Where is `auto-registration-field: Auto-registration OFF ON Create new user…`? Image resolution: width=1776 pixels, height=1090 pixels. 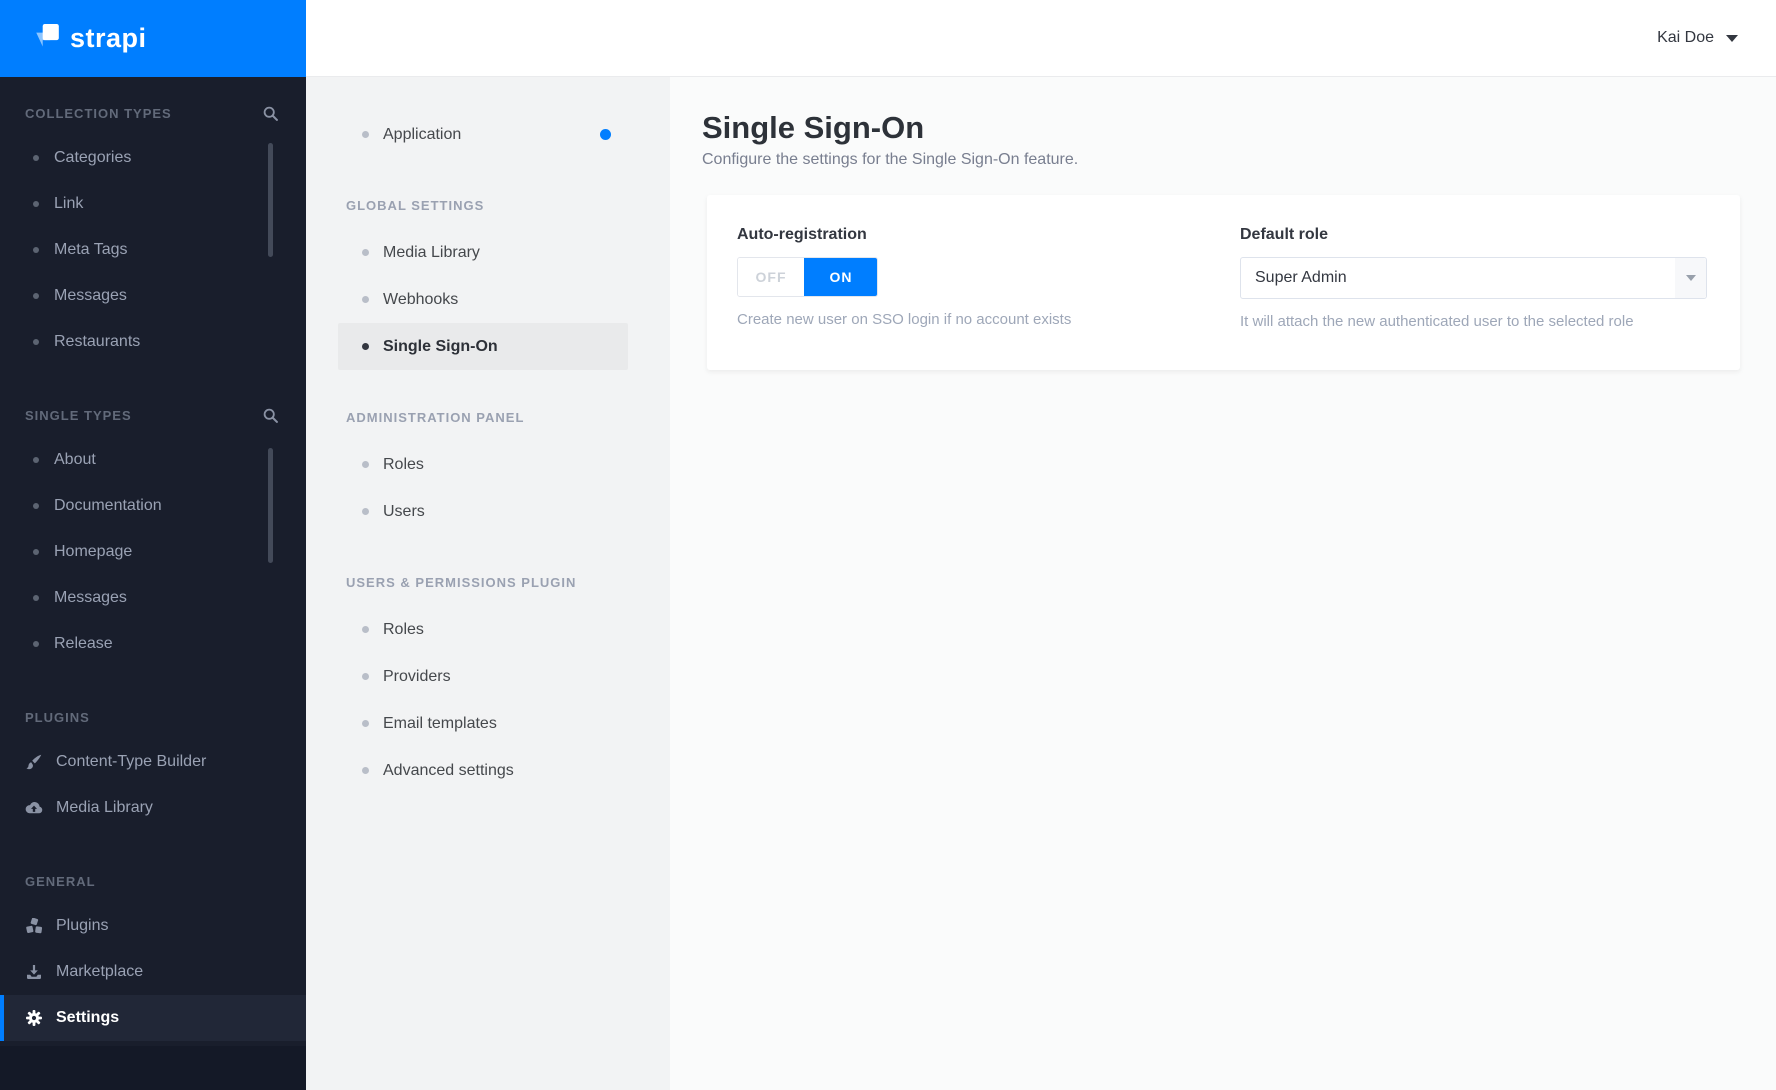
auto-registration-field: Auto-registration OFF ON Create new user… is located at coordinates (970, 278).